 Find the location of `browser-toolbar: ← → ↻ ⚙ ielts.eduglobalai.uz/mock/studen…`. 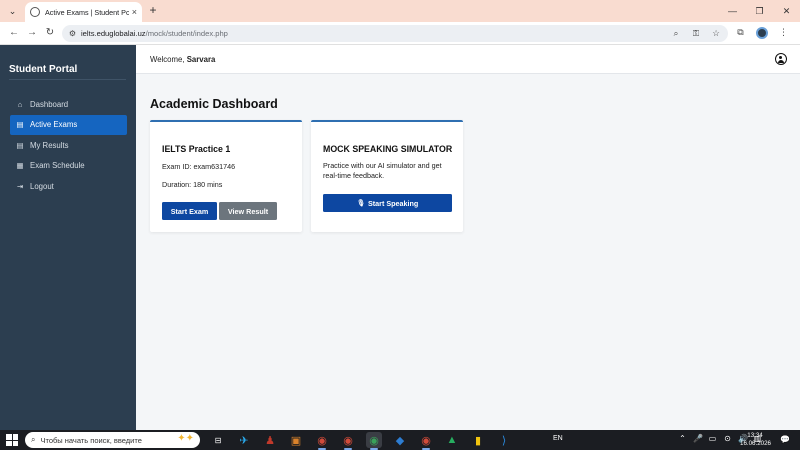

browser-toolbar: ← → ↻ ⚙ ielts.eduglobalai.uz/mock/studen… is located at coordinates (400, 33).